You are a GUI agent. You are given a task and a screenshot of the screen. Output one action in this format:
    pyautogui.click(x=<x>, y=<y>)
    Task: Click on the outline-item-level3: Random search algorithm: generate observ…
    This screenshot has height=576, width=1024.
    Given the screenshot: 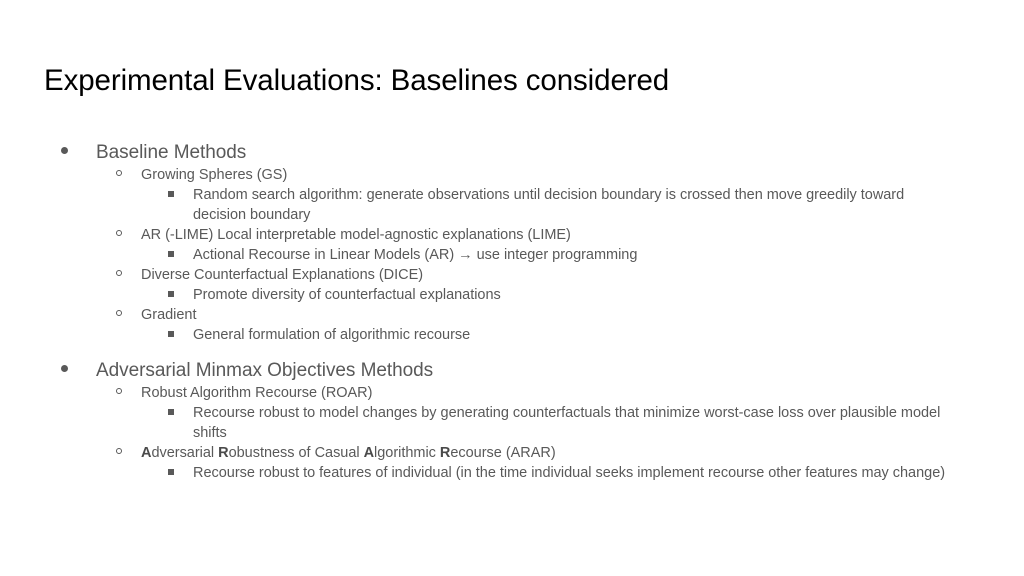 What is the action you would take?
    pyautogui.click(x=574, y=205)
    